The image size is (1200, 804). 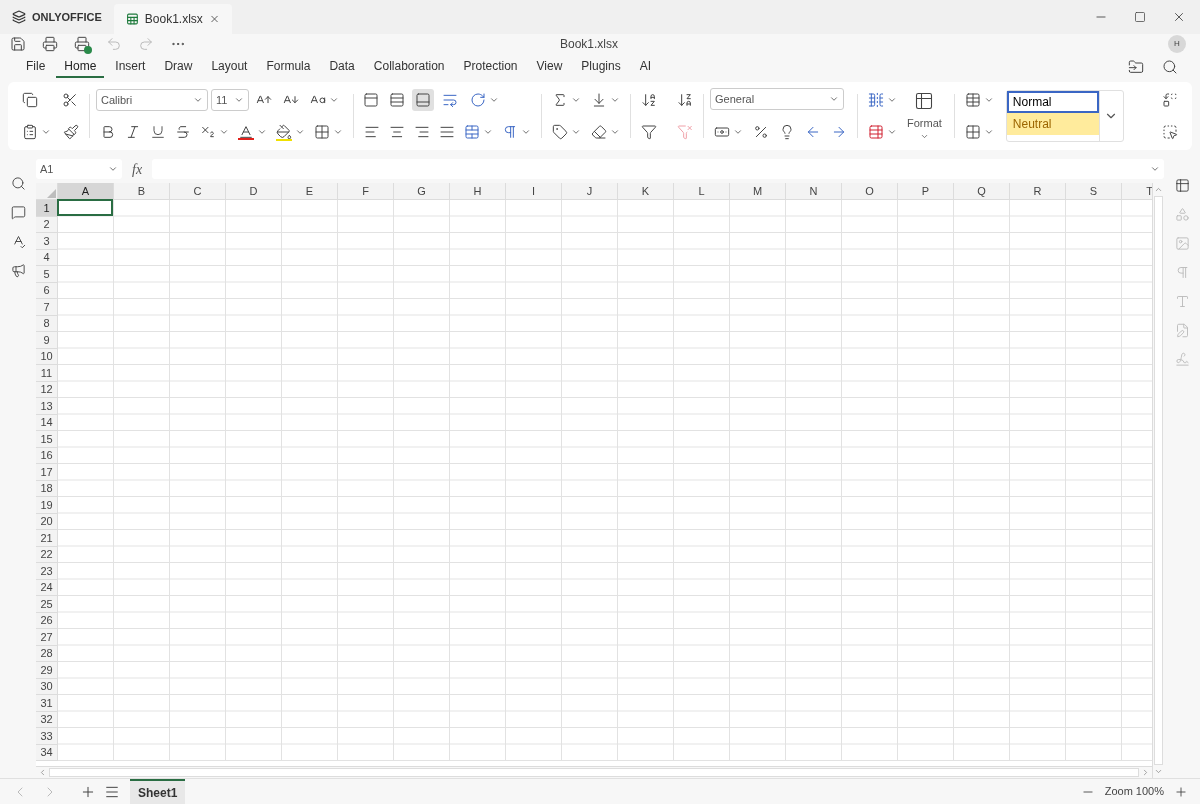 I want to click on brand-tab: ONLYOFFICE, so click(x=57, y=17).